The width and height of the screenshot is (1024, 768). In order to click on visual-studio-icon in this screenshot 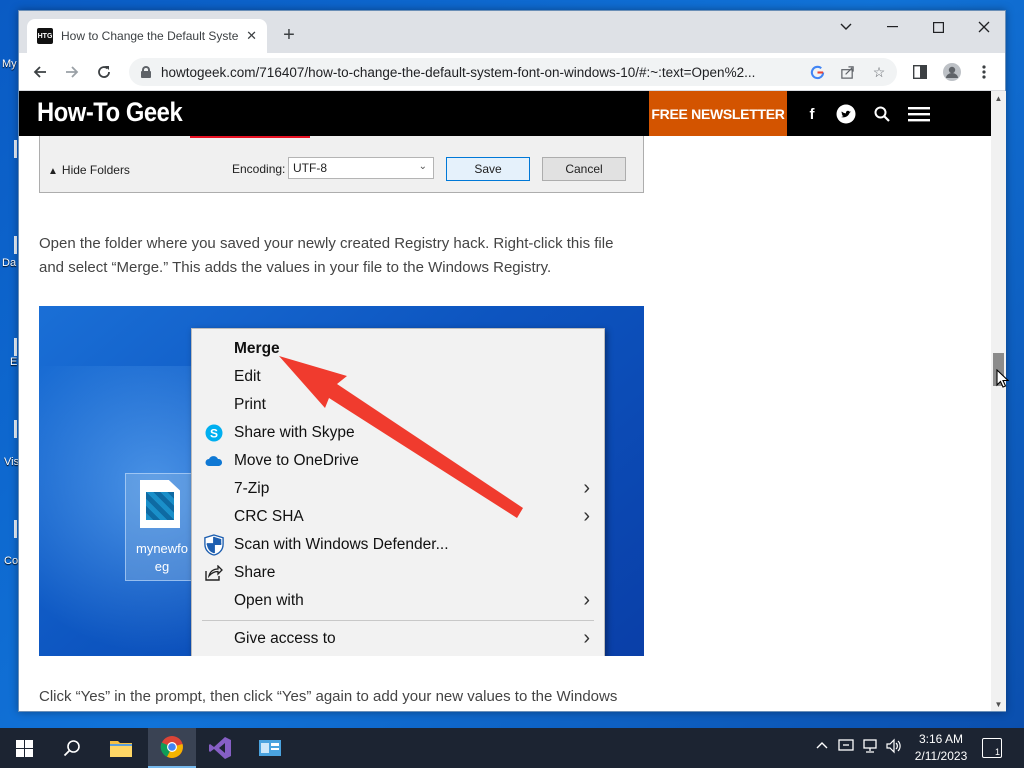, I will do `click(220, 748)`.